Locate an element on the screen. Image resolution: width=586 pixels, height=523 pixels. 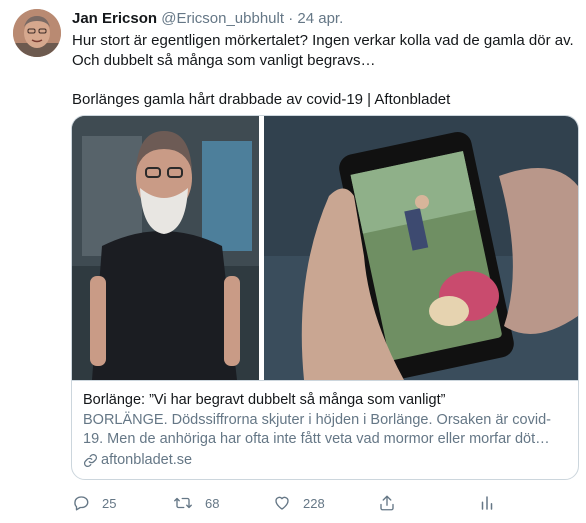
tweet-header: Jan Ericson @Ericson_ubbhult · 24 apr. is located at coordinates (207, 19).